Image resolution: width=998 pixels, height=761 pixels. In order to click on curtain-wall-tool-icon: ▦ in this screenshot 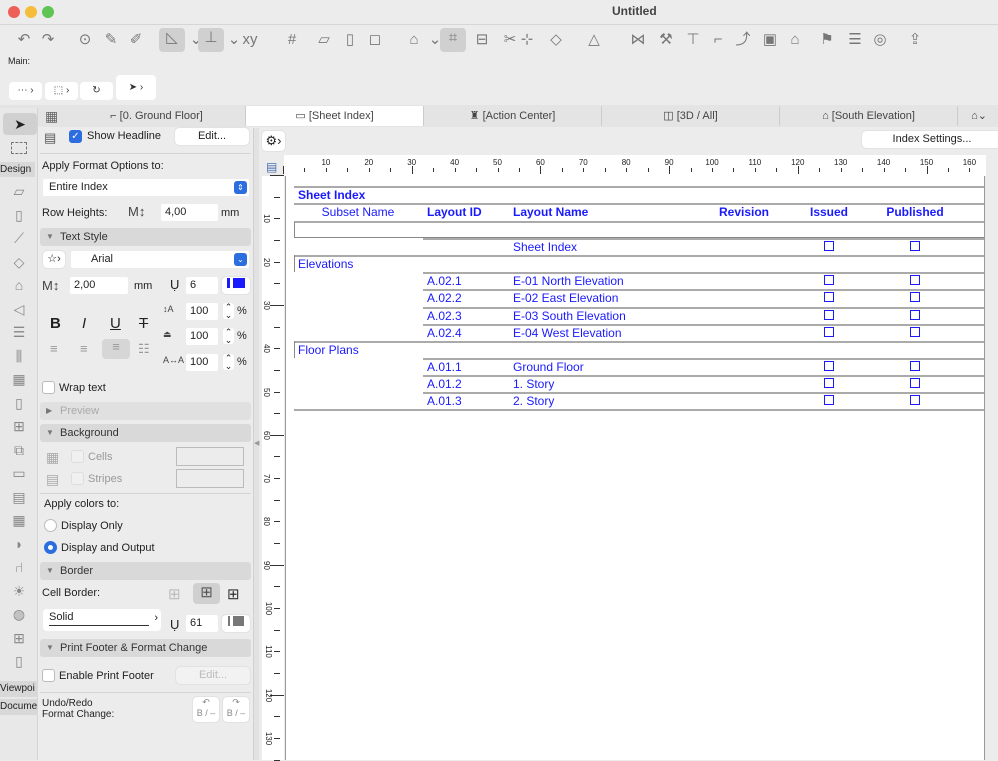, I will do `click(19, 381)`.